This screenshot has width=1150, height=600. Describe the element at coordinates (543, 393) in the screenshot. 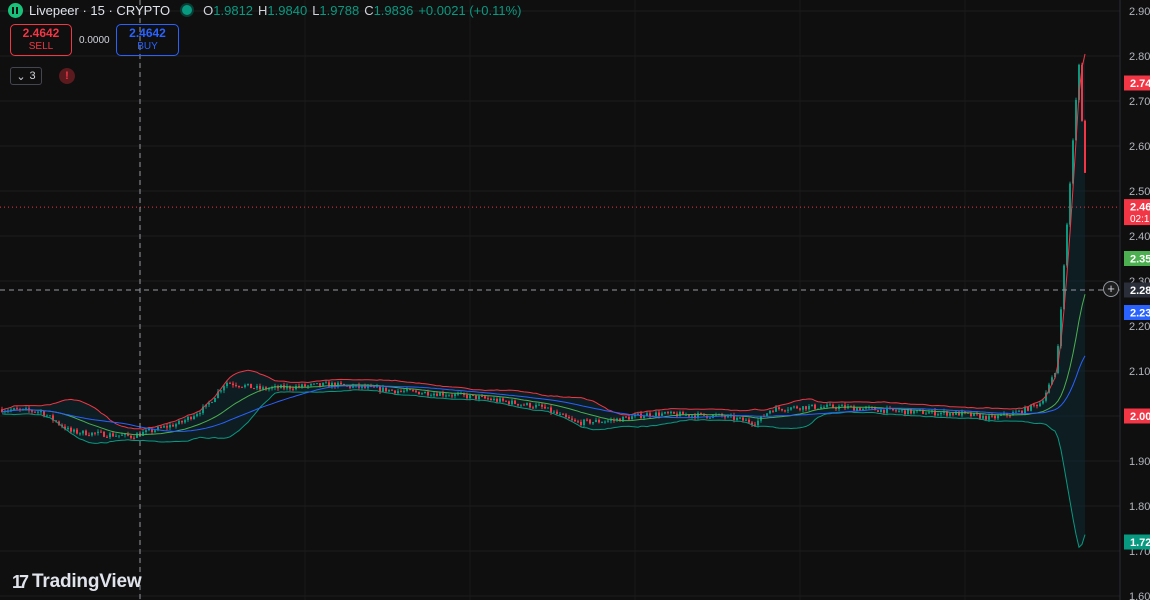

I see `moving-average-line` at that location.